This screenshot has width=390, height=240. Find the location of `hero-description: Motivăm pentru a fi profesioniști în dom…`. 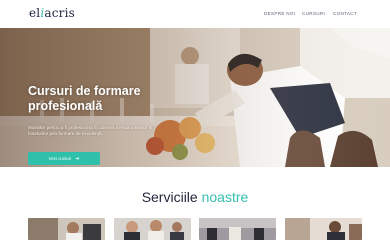

hero-description: Motivăm pentru a fi profesioniști în dom… is located at coordinates (90, 131).